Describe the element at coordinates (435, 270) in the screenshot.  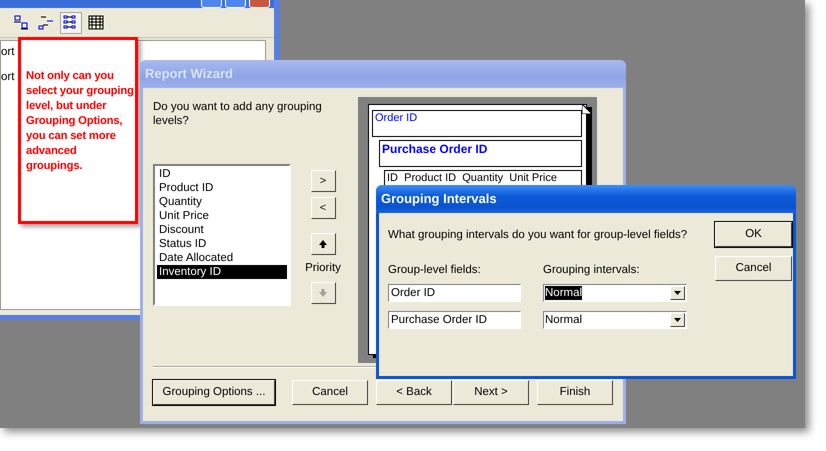
I see `column-label: Group-level fields:` at that location.